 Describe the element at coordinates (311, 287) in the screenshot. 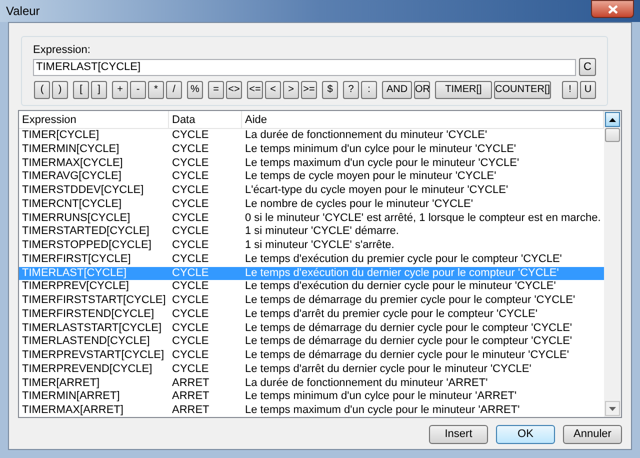

I see `list-row: TIMERPREV[CYCLE] CYCLE Le temps d'exécution du dernier cycle pour le minuteur 'CYCLE'` at that location.